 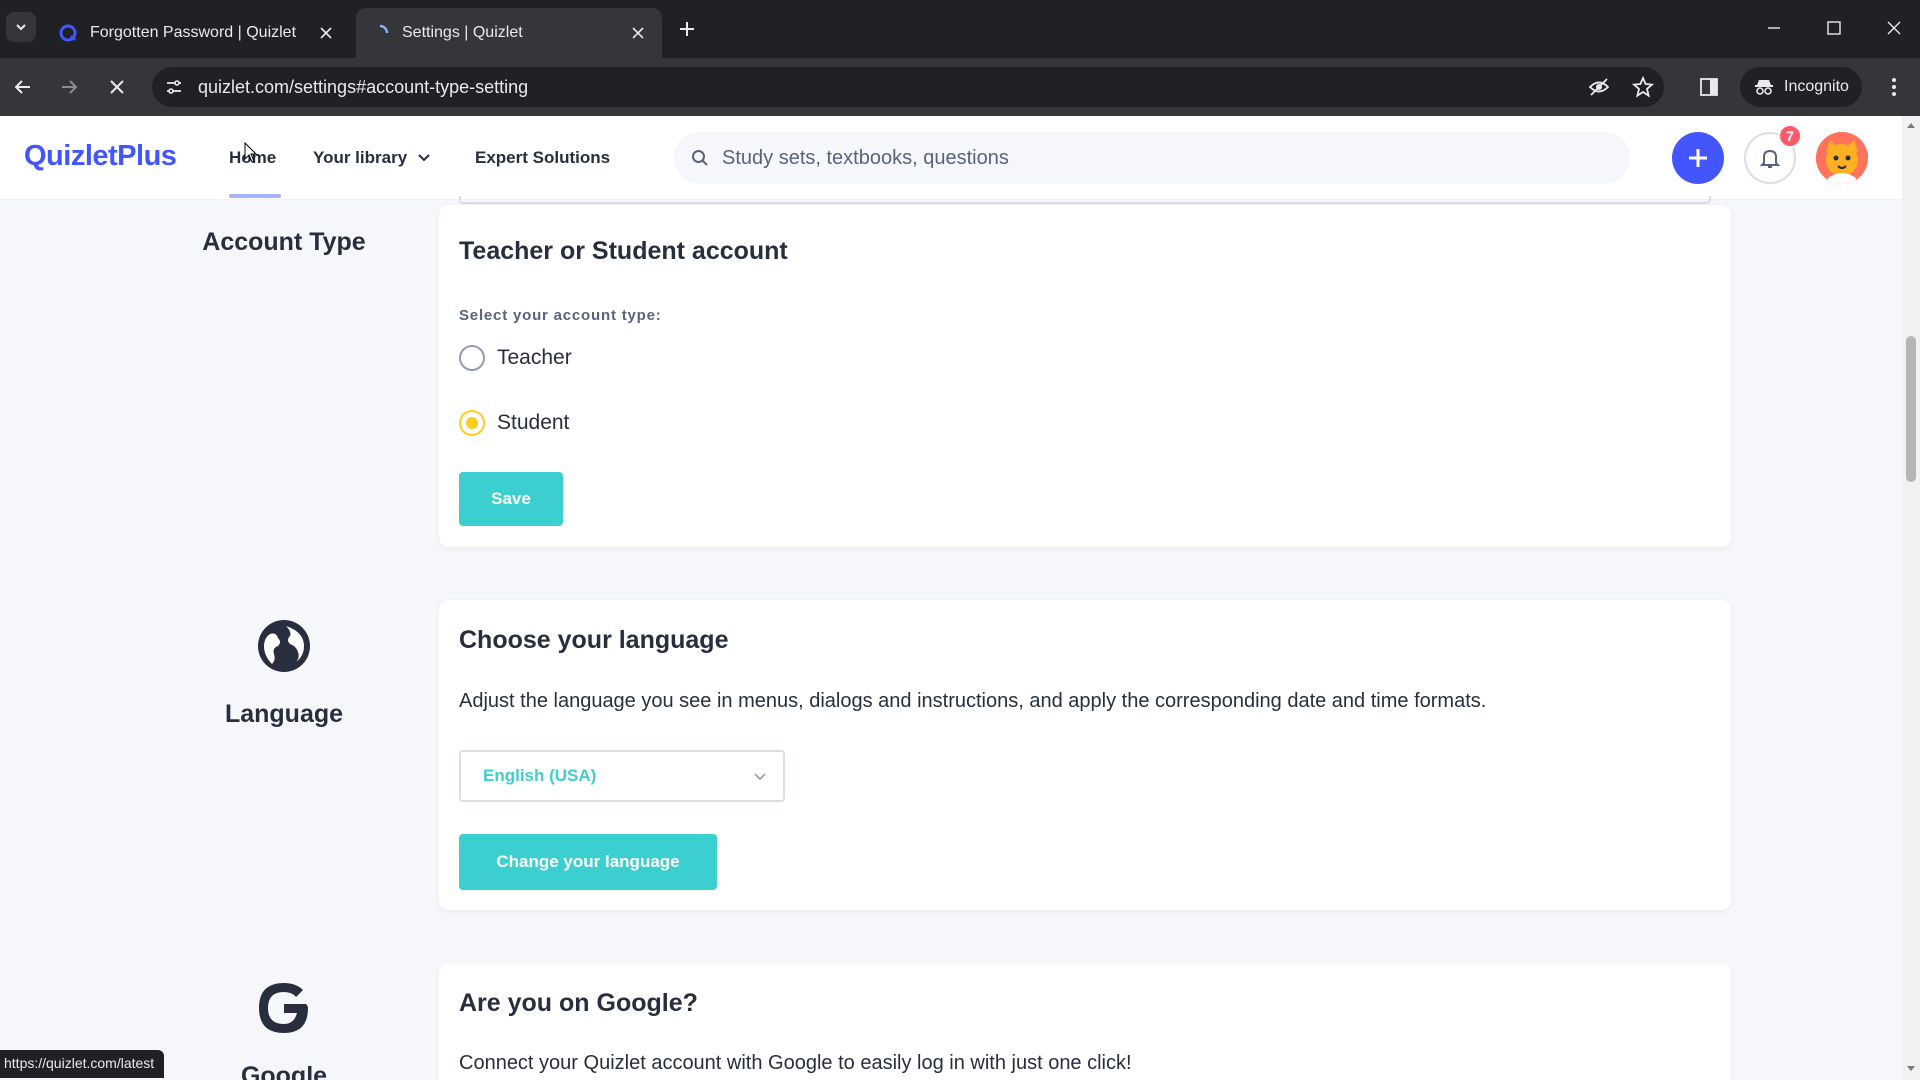 I want to click on teacher-radio: Teacher, so click(x=515, y=358).